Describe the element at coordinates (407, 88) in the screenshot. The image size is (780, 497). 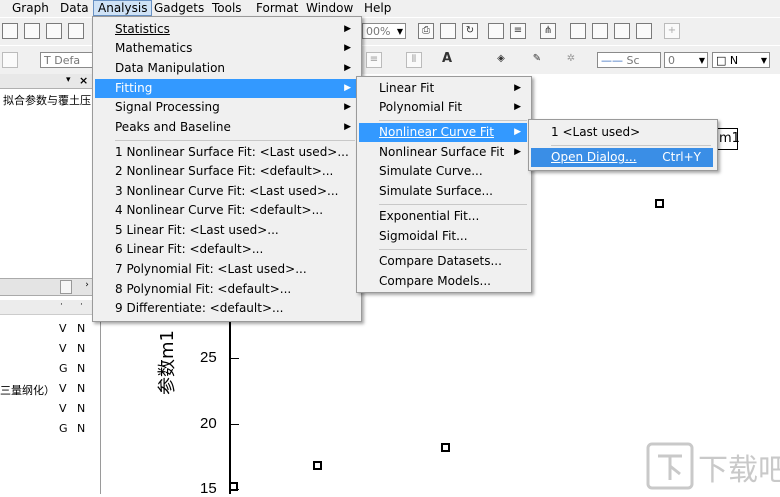
I see `menu-item-label: Linear Fit` at that location.